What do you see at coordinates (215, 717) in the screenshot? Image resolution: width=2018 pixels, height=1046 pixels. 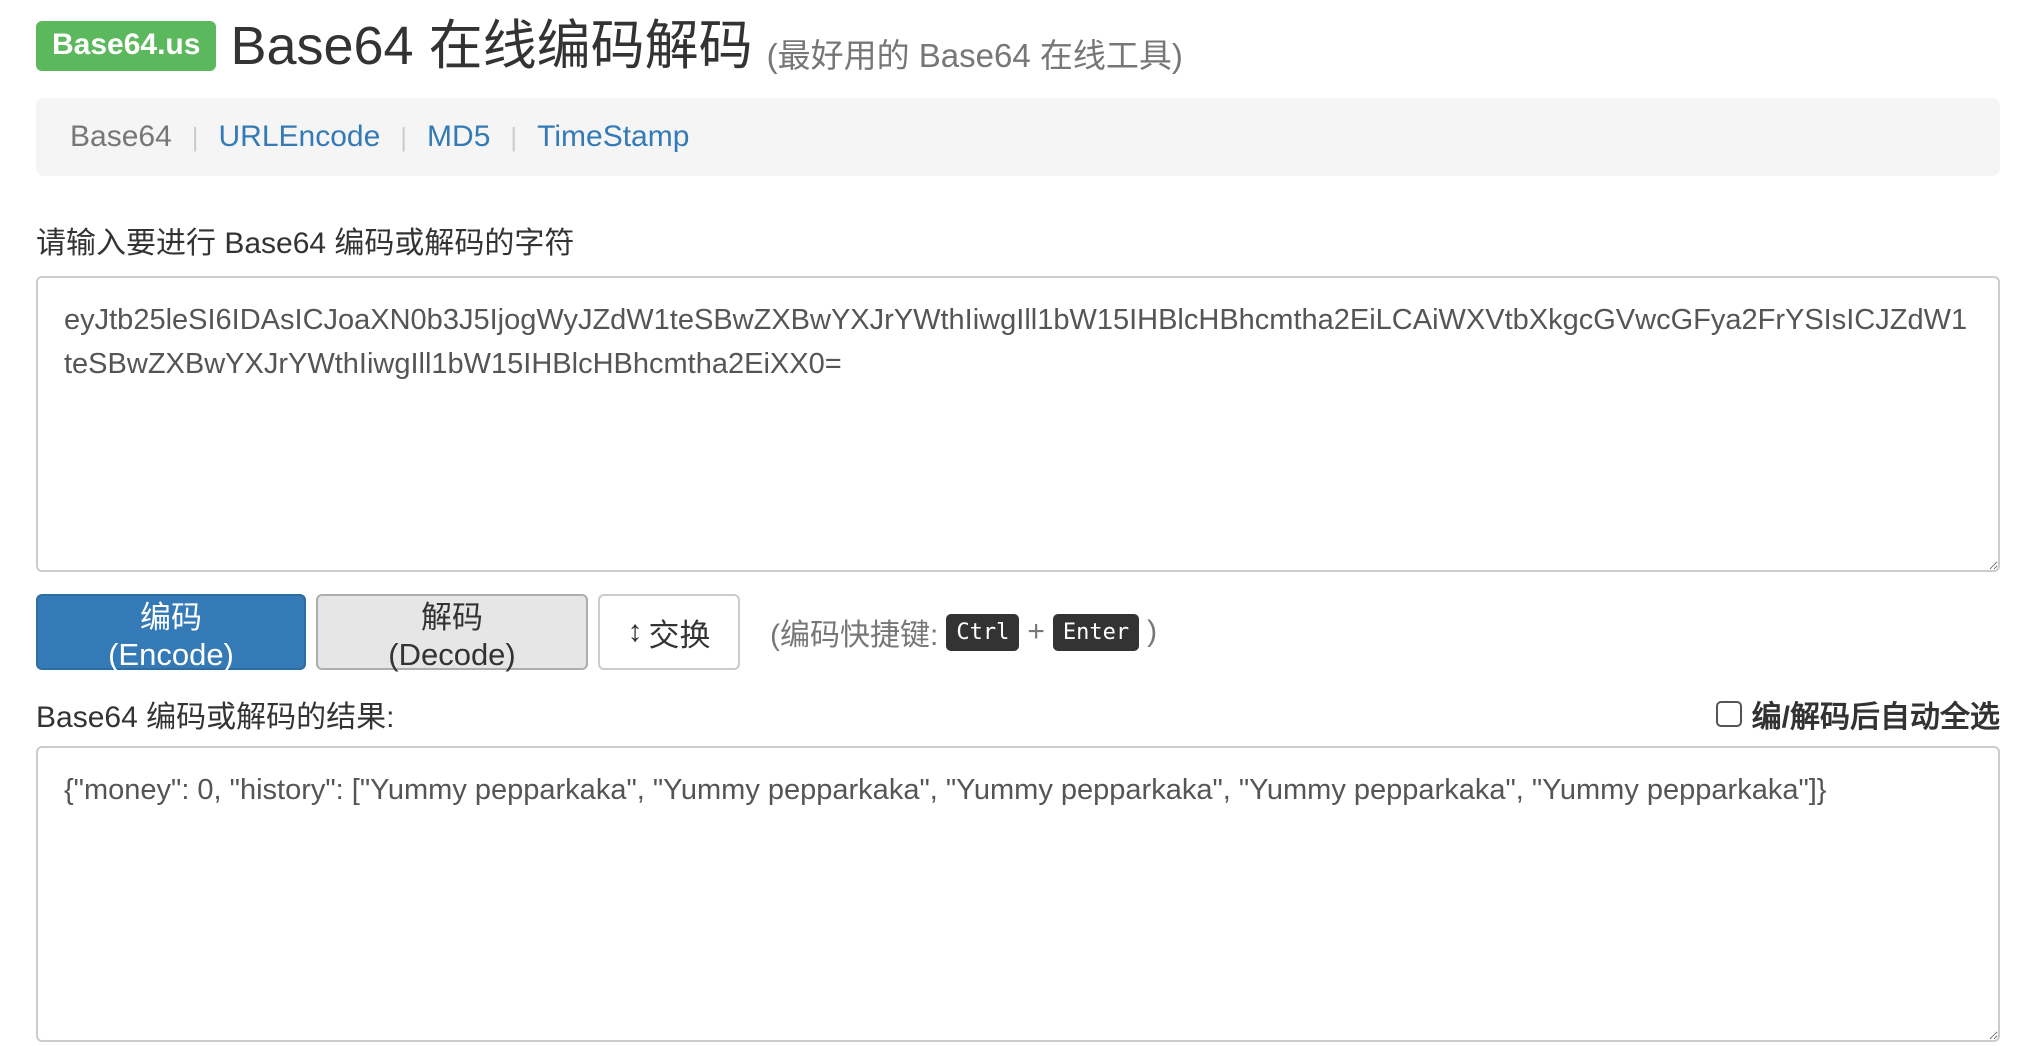 I see `result-label: Base64 编码或解码的结果:` at bounding box center [215, 717].